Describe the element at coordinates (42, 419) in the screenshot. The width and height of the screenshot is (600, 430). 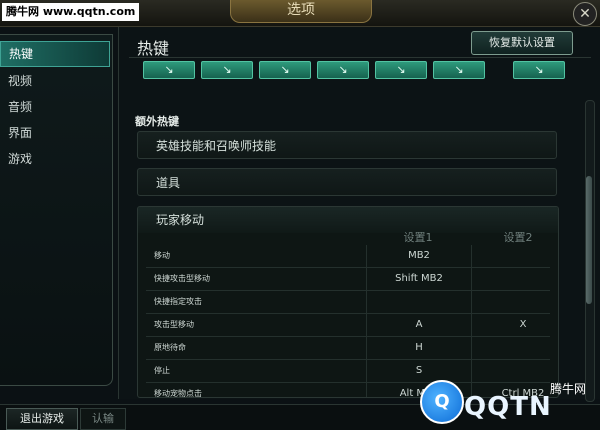
I see `exit-game-button: 退出游戏` at that location.